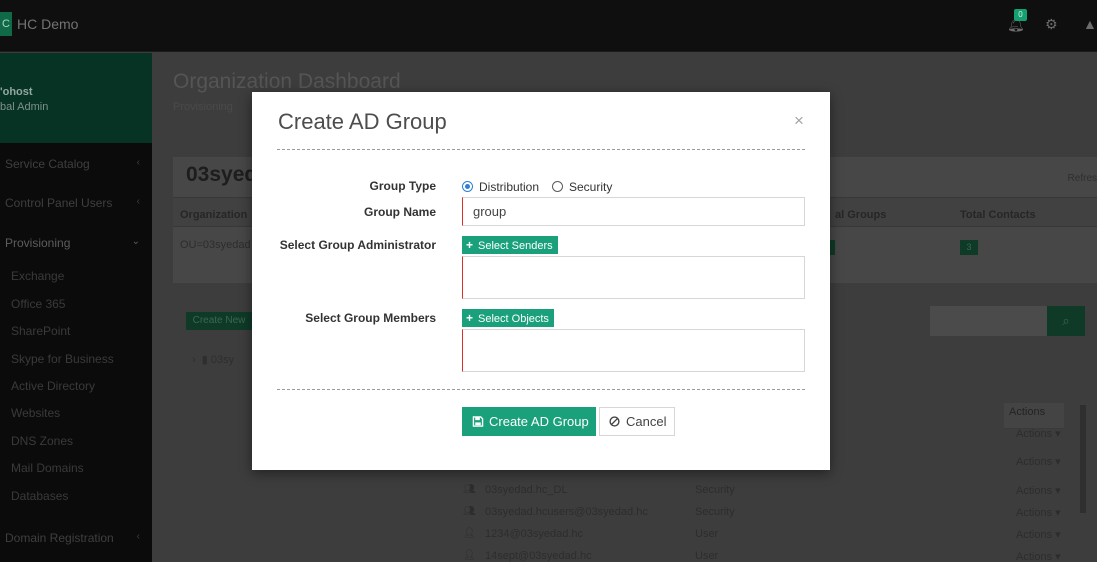  I want to click on select-senders-button: + Select Senders, so click(510, 245).